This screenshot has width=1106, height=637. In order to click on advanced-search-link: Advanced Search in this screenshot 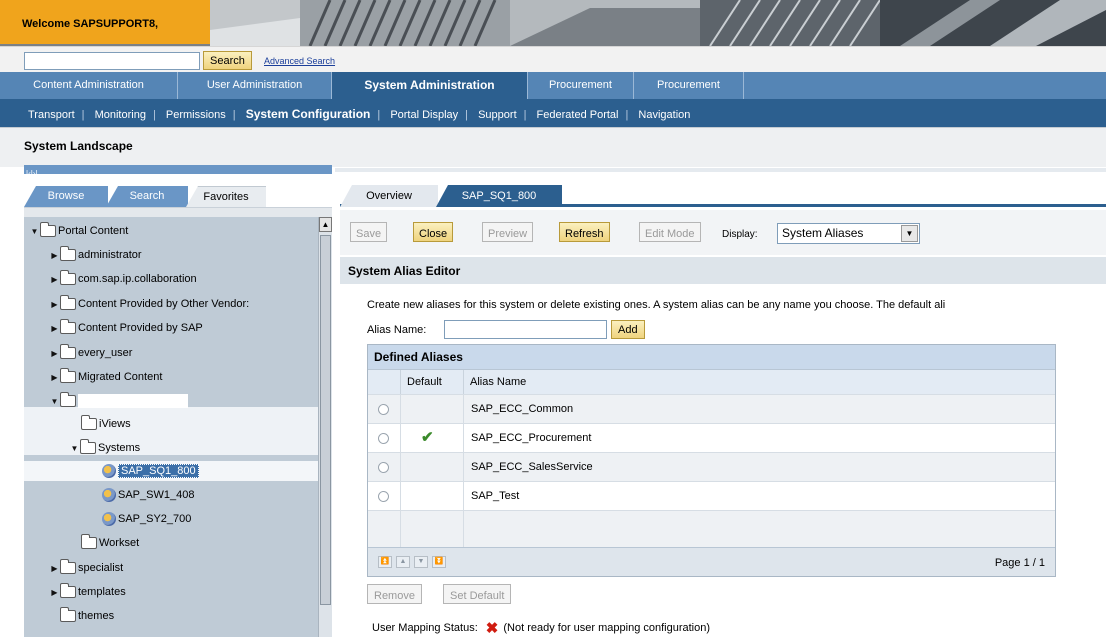, I will do `click(299, 61)`.